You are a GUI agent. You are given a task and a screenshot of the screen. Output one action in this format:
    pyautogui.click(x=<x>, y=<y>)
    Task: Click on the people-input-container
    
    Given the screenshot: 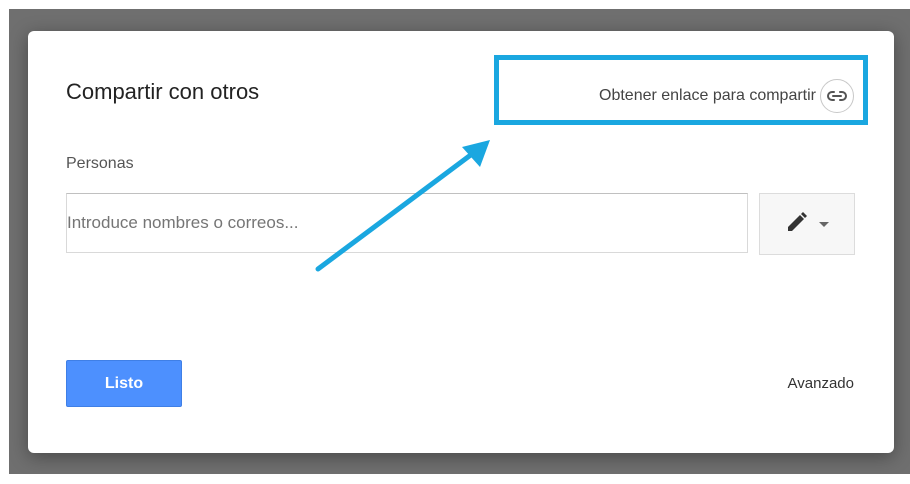 What is the action you would take?
    pyautogui.click(x=407, y=223)
    